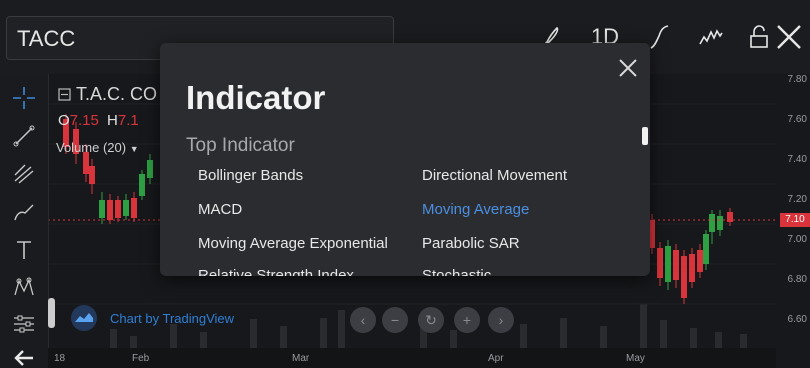  What do you see at coordinates (456, 271) in the screenshot?
I see `indicator-item-stochastic: Stochastic` at bounding box center [456, 271].